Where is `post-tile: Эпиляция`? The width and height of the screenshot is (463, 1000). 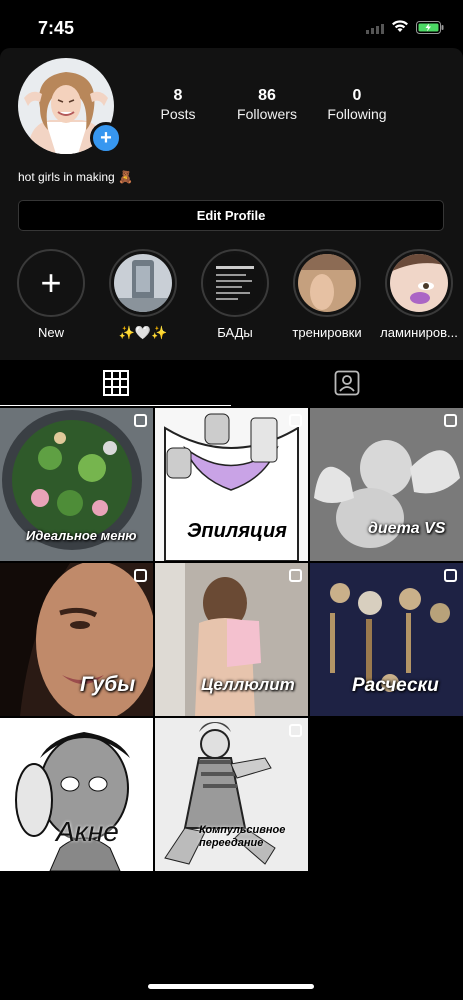
post-tile: Эпиляция is located at coordinates (231, 484).